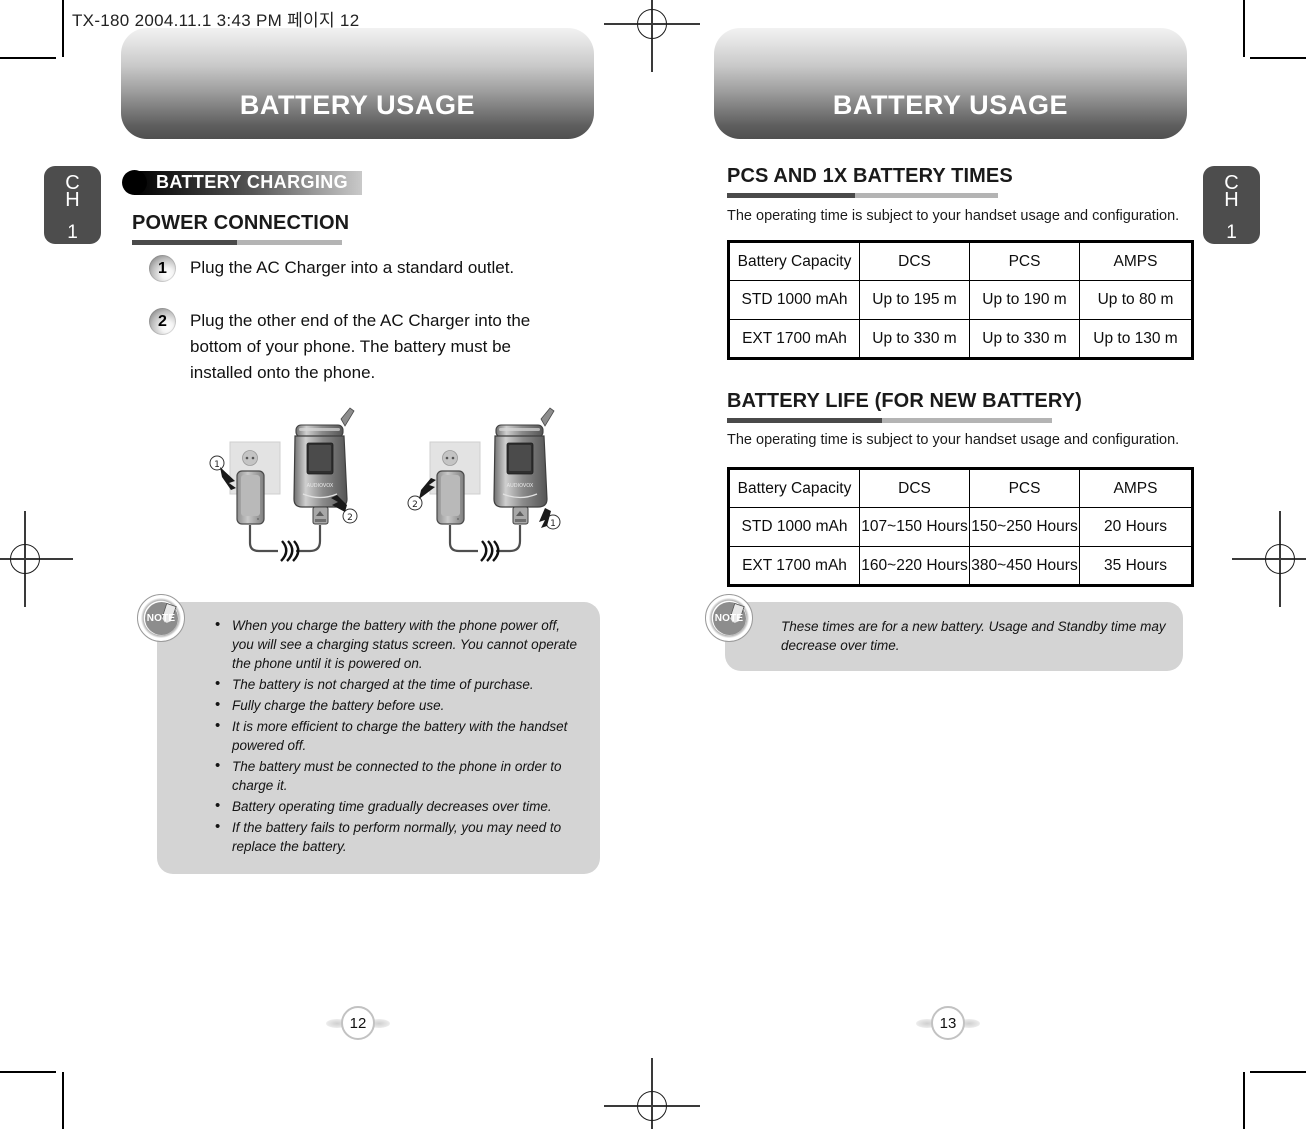 The height and width of the screenshot is (1129, 1306). I want to click on crop-mark-top-left-horizontal, so click(28, 58).